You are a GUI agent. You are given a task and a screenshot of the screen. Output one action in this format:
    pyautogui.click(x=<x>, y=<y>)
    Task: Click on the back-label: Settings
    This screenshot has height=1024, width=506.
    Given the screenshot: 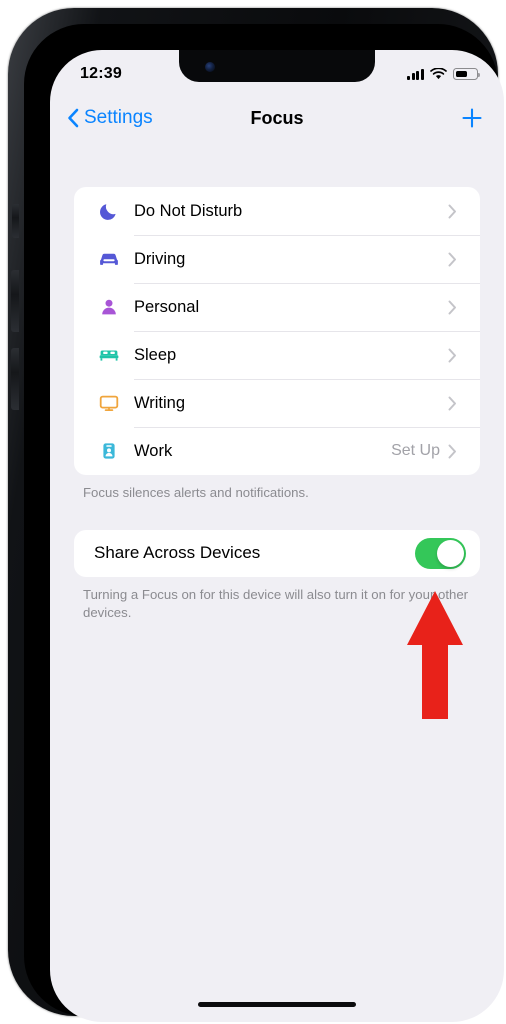 What is the action you would take?
    pyautogui.click(x=118, y=117)
    